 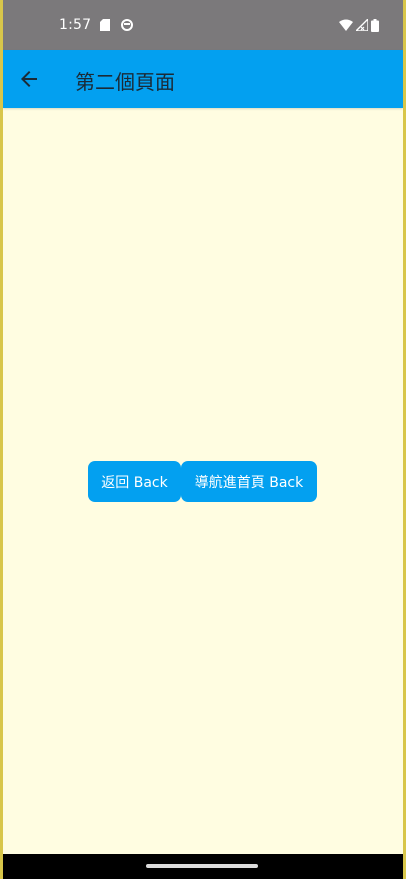 What do you see at coordinates (134, 481) in the screenshot?
I see `back-button: 返回 Back` at bounding box center [134, 481].